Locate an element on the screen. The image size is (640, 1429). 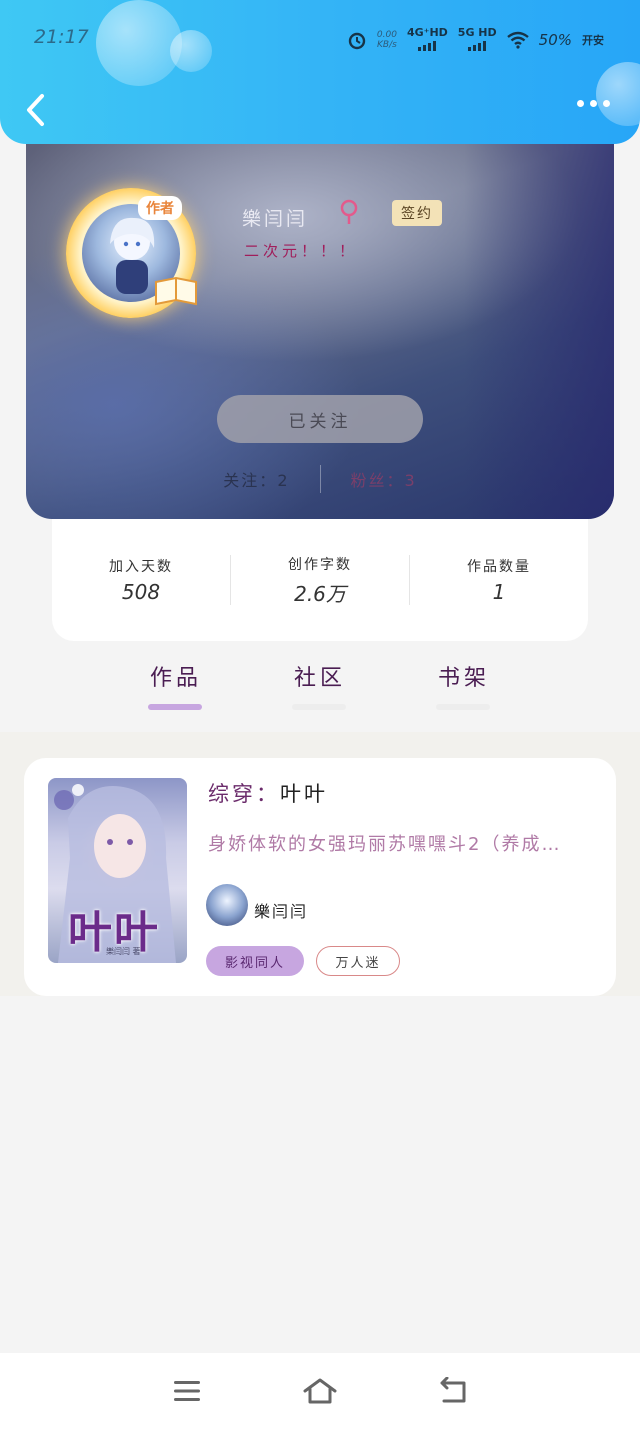
menu-icon is located at coordinates (186, 1391).